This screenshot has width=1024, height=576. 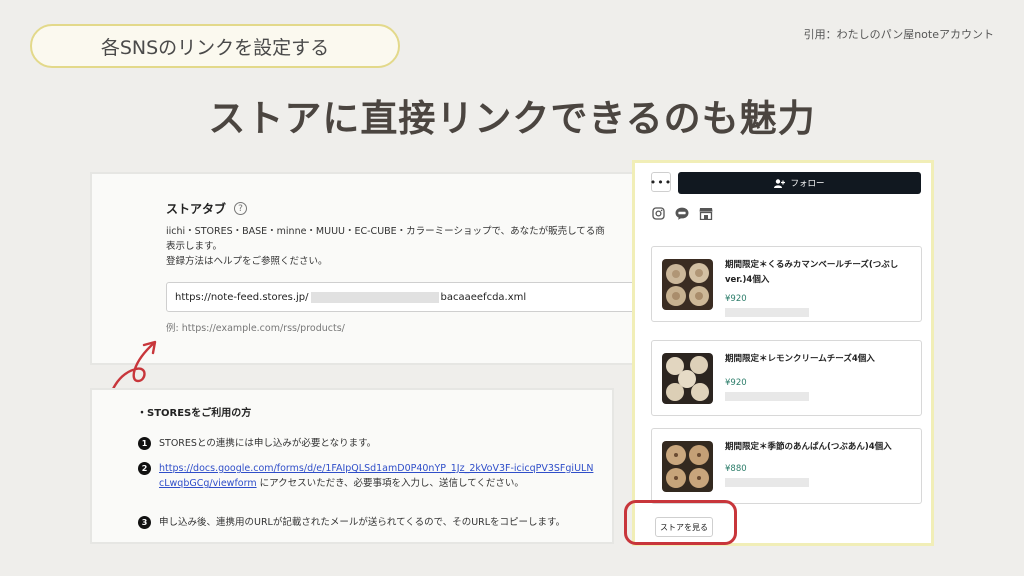 I want to click on product-name: 期間限定＊季節のあんぱん(つぶあん)4個入, so click(x=808, y=447).